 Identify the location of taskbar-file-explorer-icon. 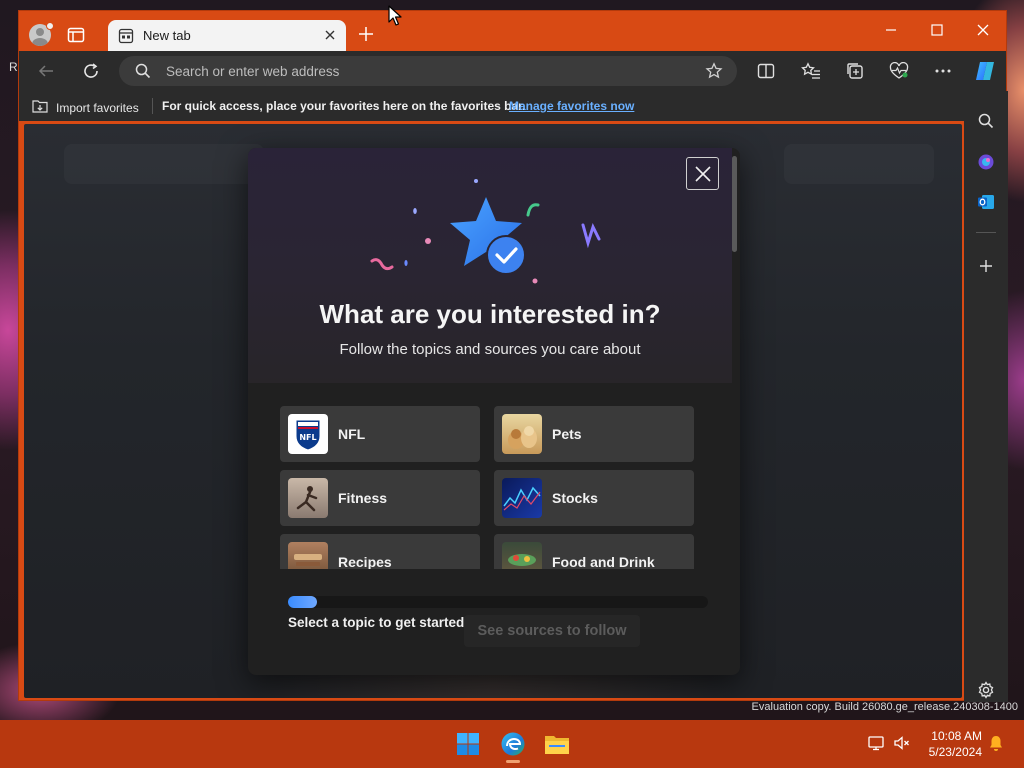
(557, 744).